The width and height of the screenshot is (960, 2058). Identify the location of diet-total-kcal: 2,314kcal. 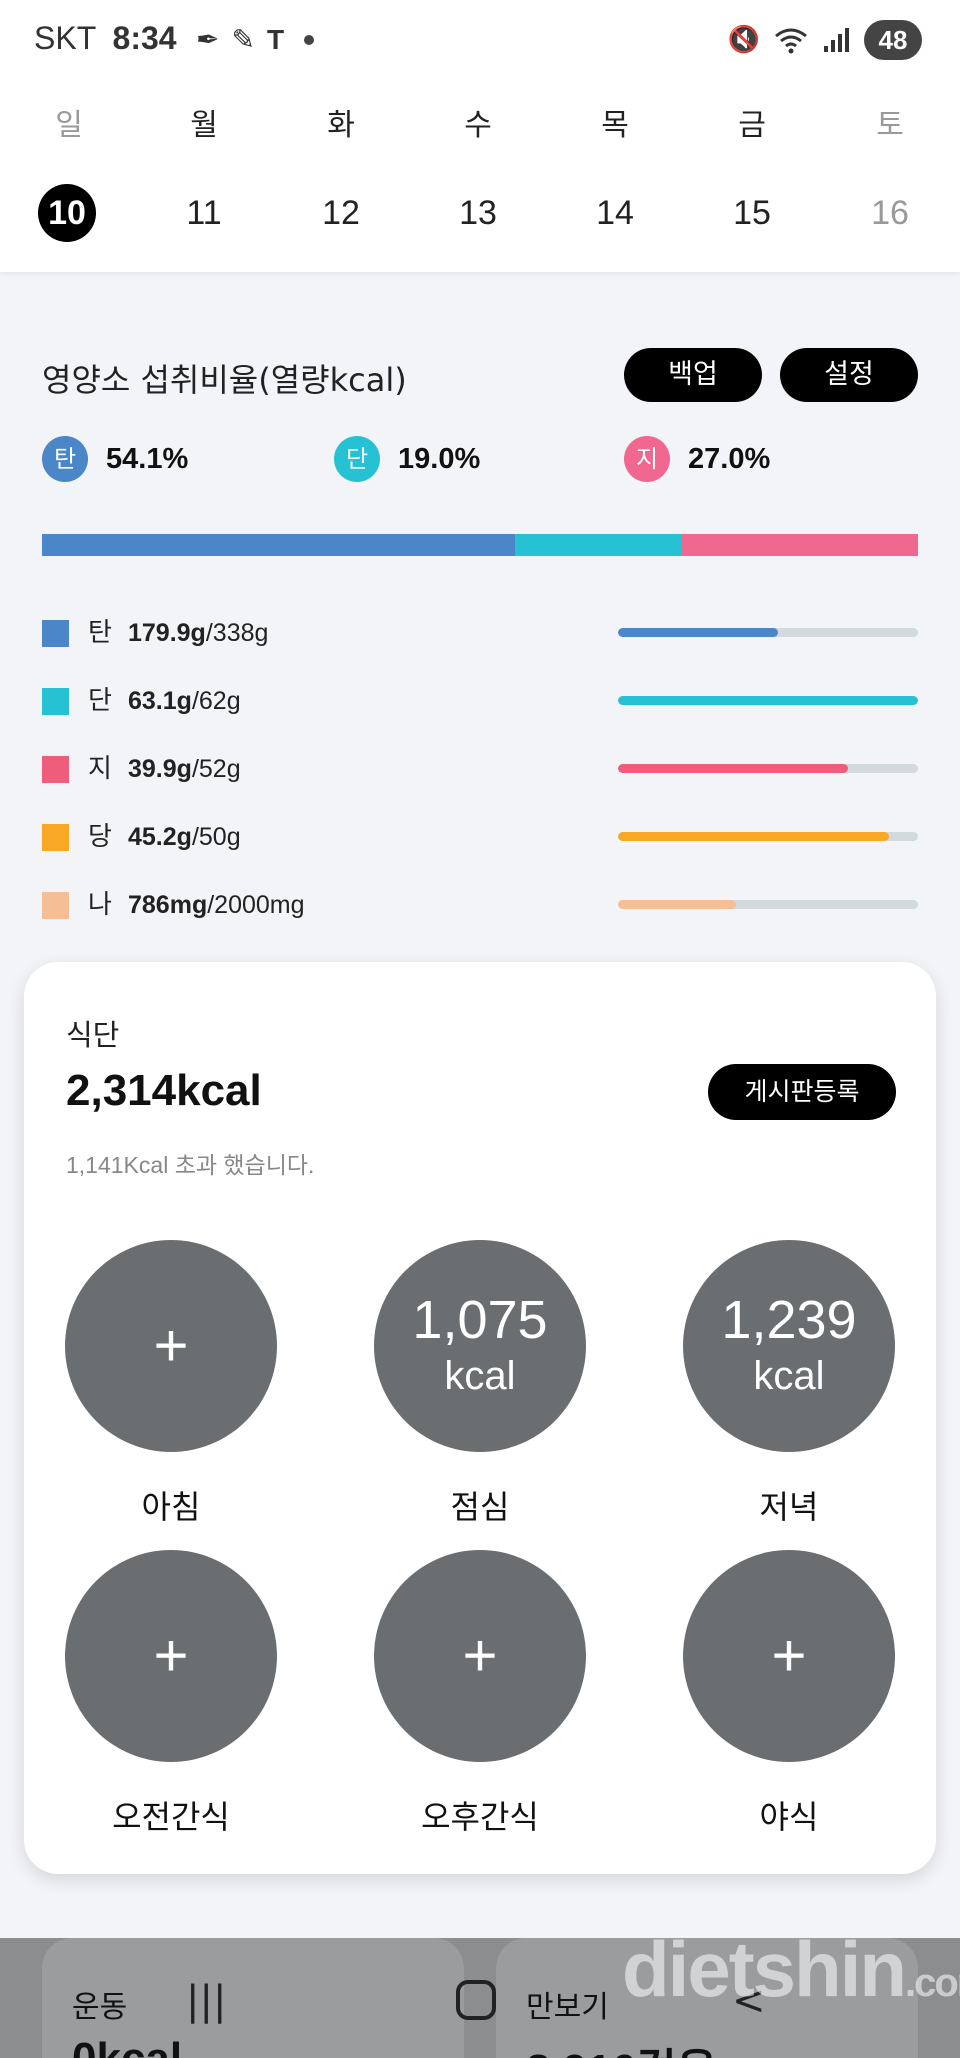
(164, 1090).